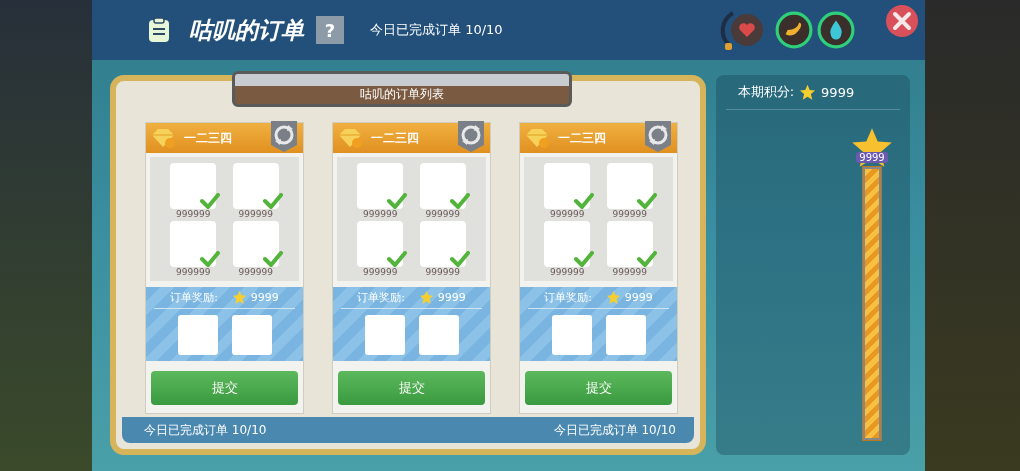 The height and width of the screenshot is (471, 1020). What do you see at coordinates (836, 30) in the screenshot?
I see `water-drop-icon` at bounding box center [836, 30].